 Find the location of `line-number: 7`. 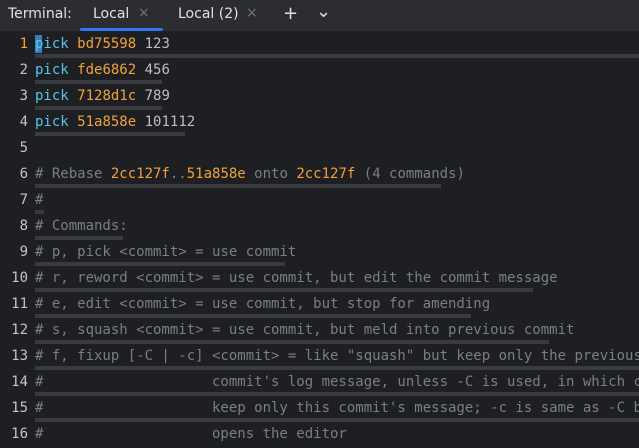

line-number: 7 is located at coordinates (23, 200).